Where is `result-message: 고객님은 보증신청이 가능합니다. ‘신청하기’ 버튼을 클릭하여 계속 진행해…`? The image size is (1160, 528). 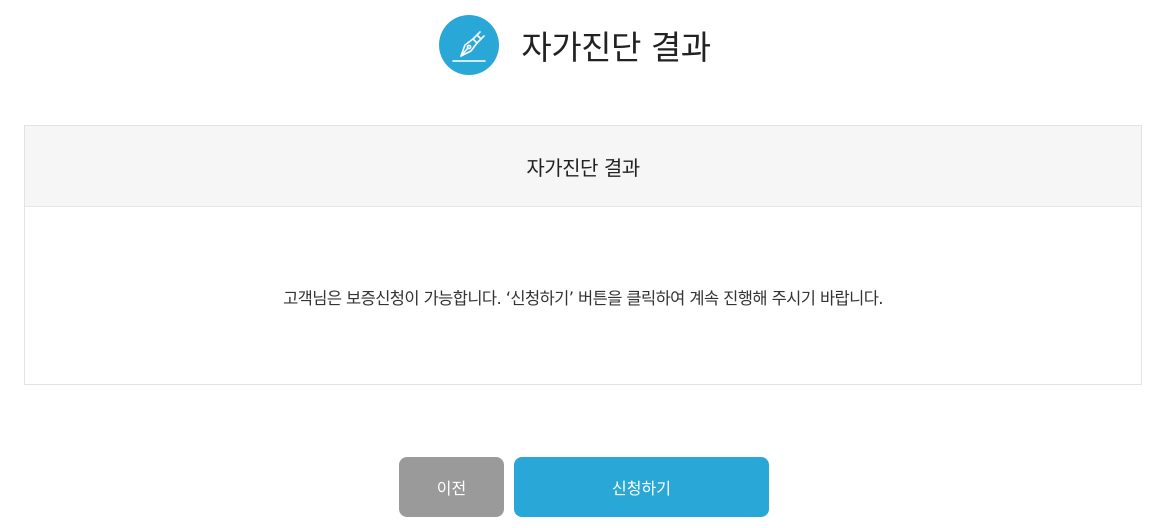
result-message: 고객님은 보증신청이 가능합니다. ‘신청하기’ 버튼을 클릭하여 계속 진행해… is located at coordinates (583, 298).